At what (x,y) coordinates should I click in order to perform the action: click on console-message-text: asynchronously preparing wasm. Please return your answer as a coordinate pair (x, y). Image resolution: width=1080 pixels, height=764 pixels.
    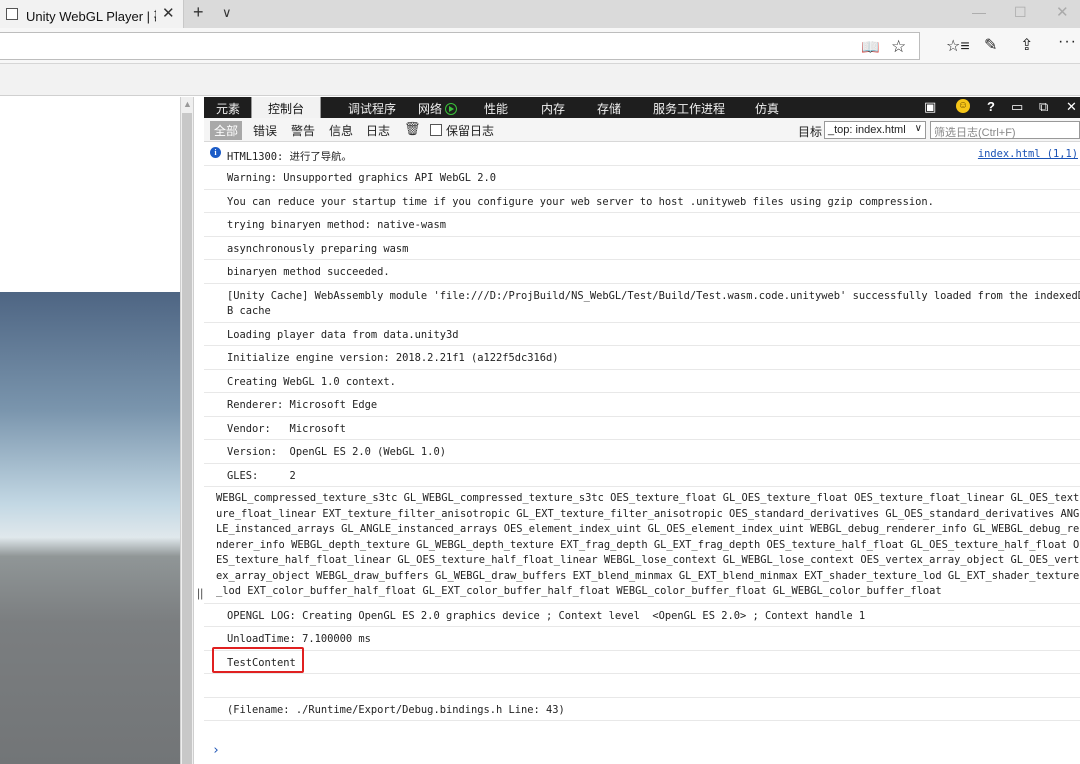
    Looking at the image, I should click on (318, 249).